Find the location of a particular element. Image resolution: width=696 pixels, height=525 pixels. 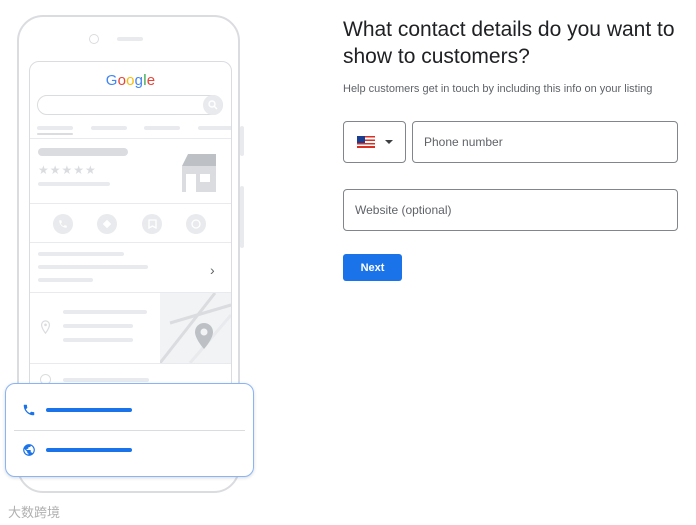

search-bar-illustration is located at coordinates (130, 105).